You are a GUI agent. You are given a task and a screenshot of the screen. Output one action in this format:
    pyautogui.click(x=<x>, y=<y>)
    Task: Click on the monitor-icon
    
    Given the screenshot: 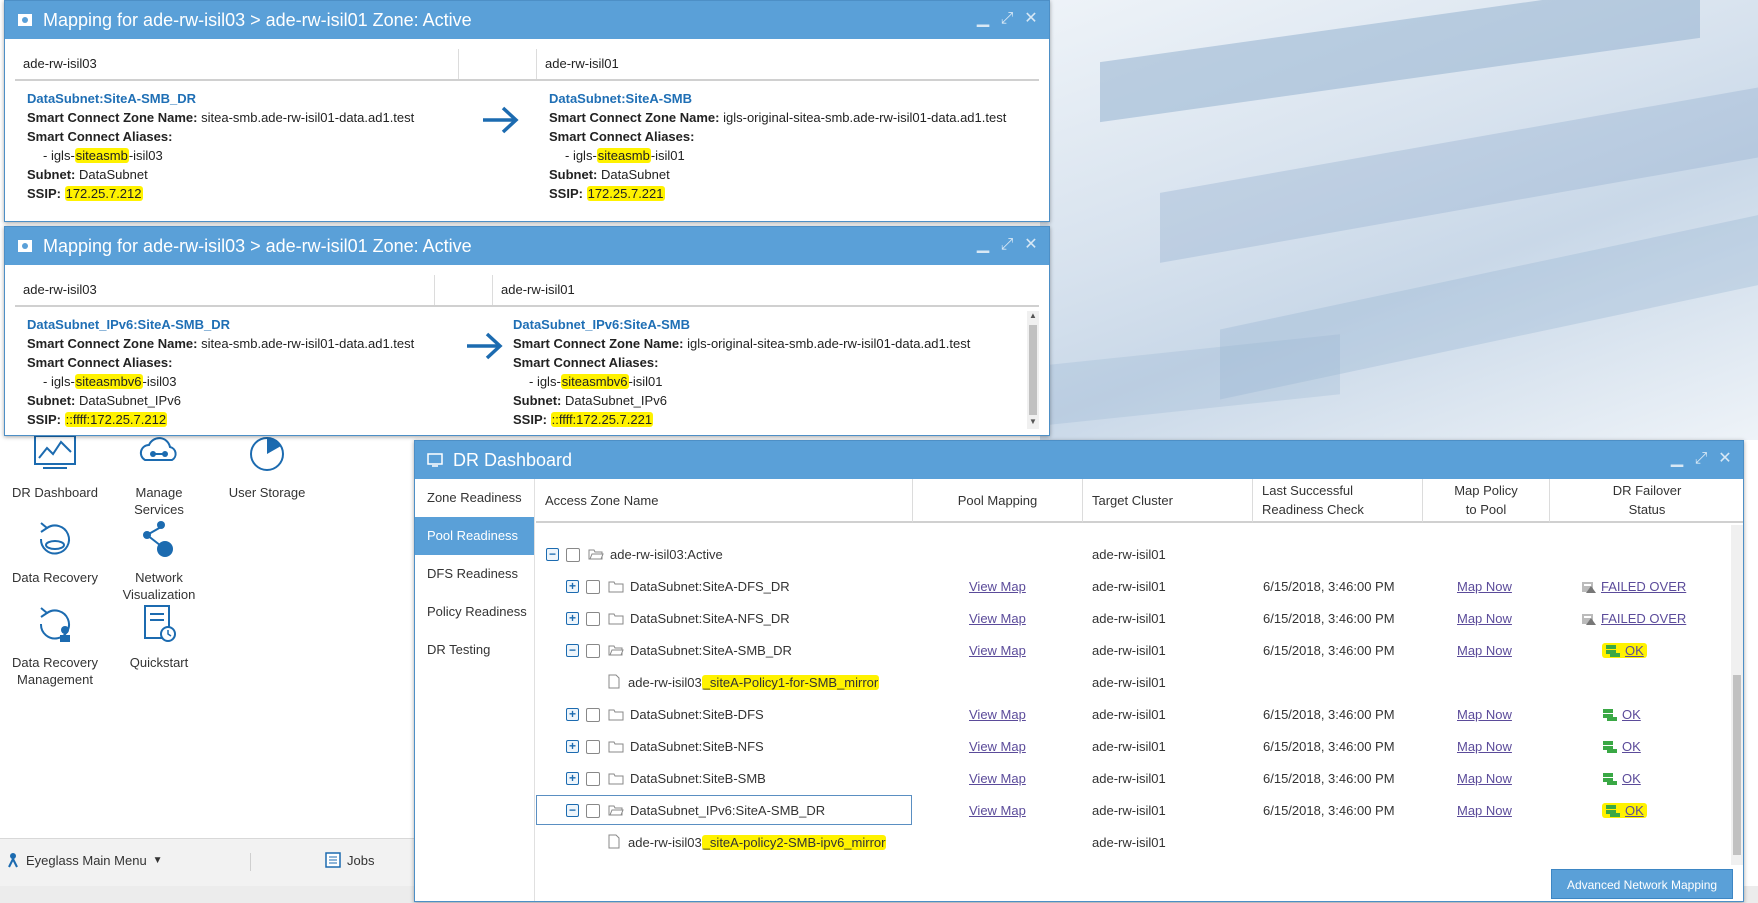 What is the action you would take?
    pyautogui.click(x=435, y=460)
    